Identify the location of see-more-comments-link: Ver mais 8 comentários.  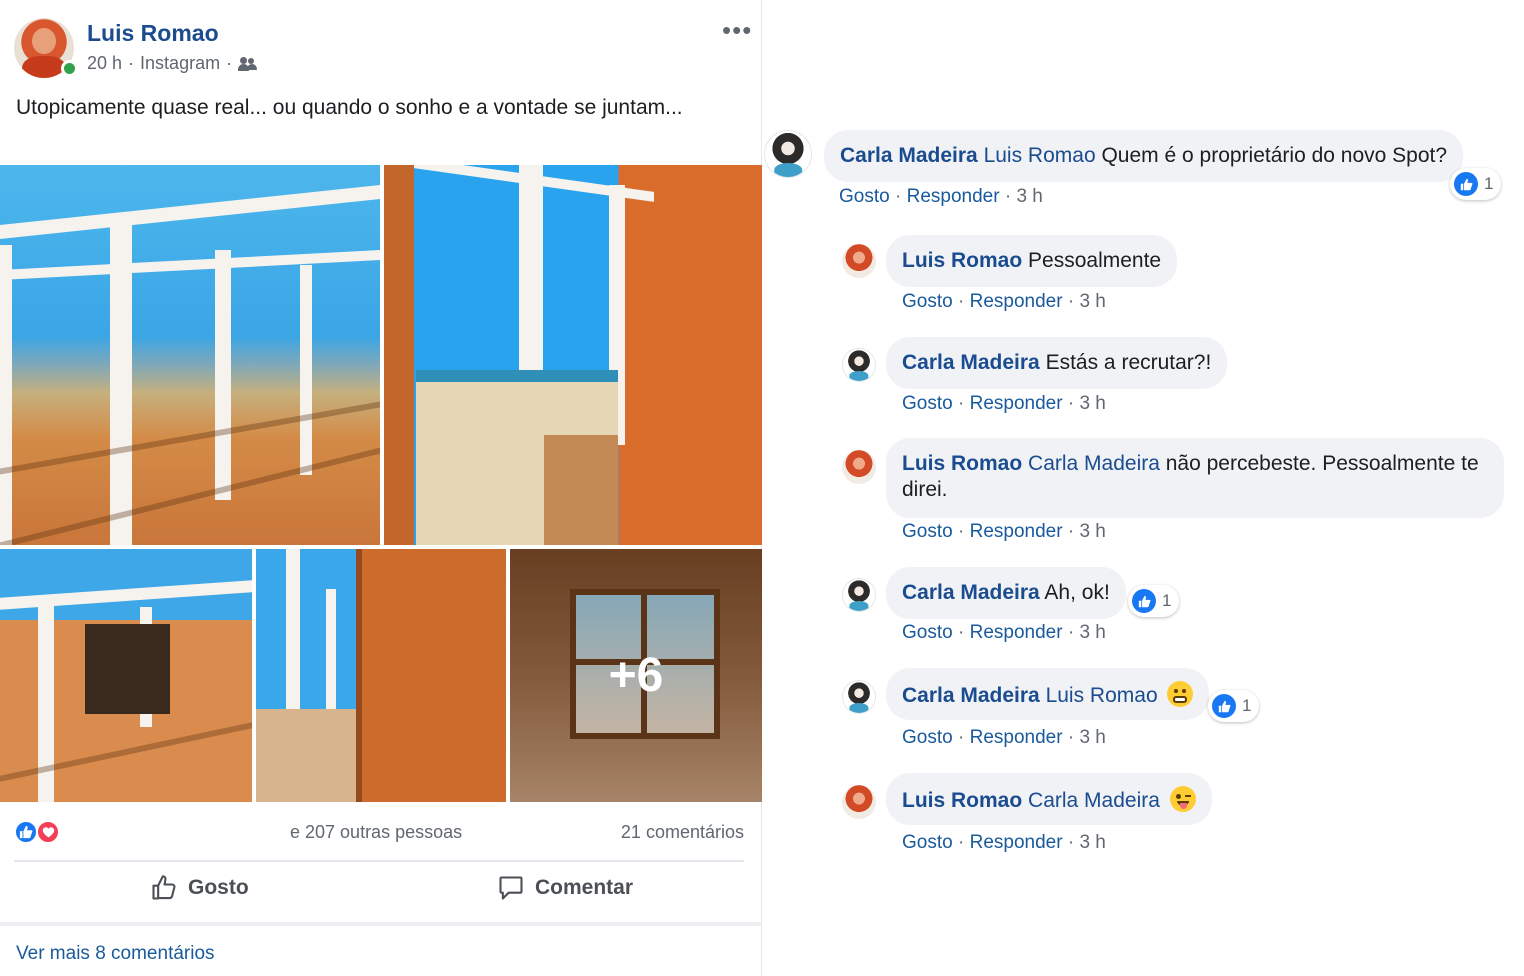
(115, 954).